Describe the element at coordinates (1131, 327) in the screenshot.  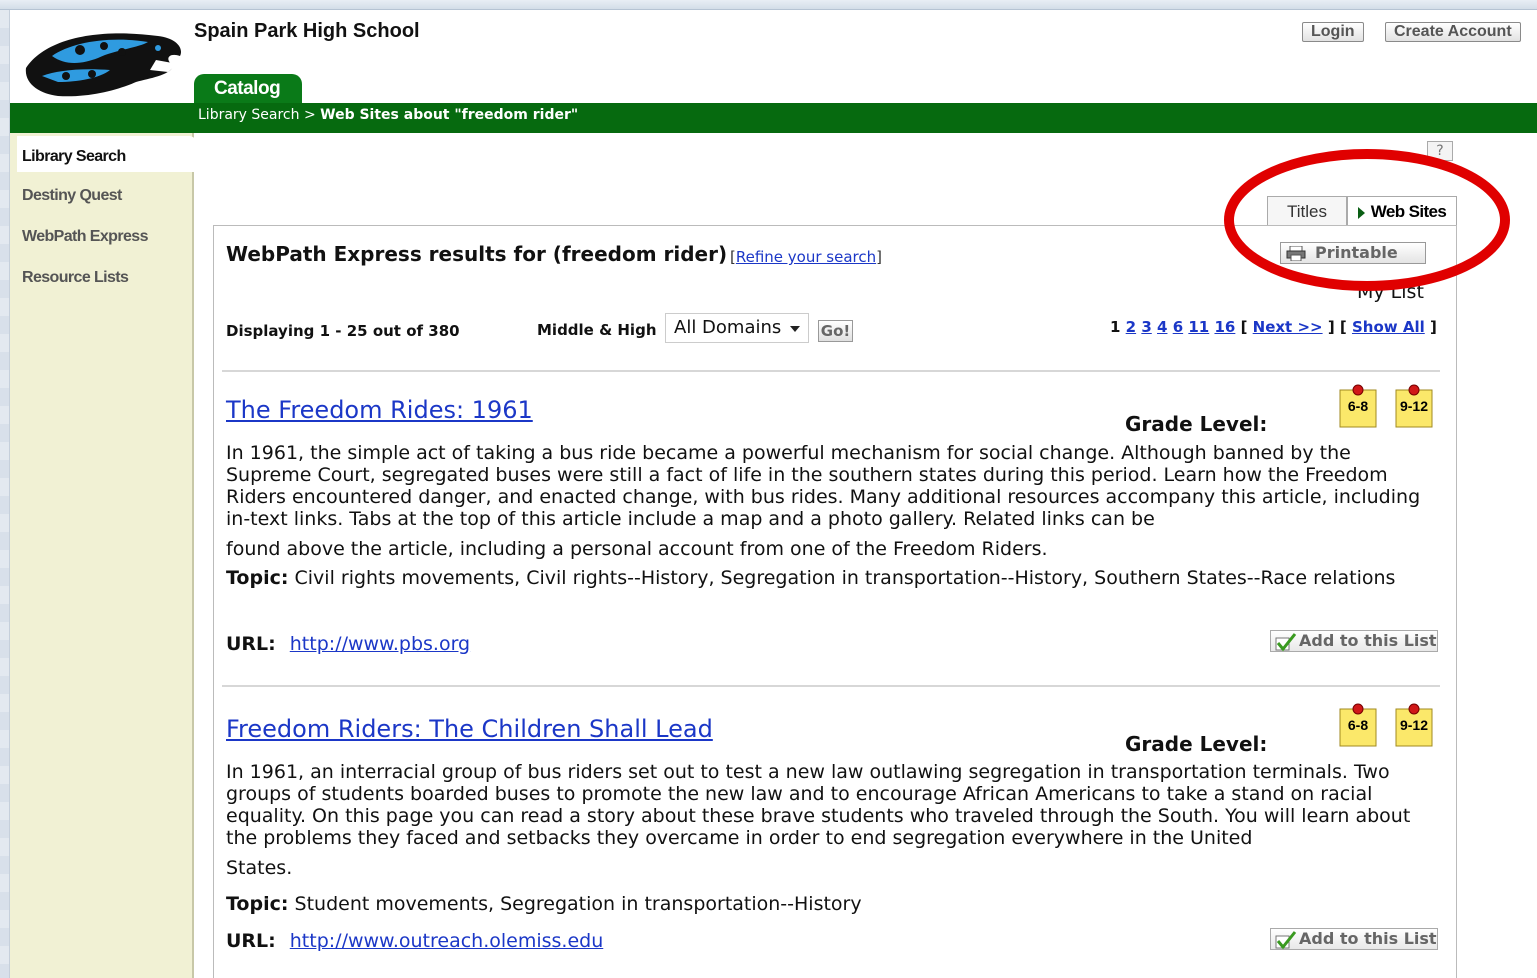
I see `pager-page: 2` at that location.